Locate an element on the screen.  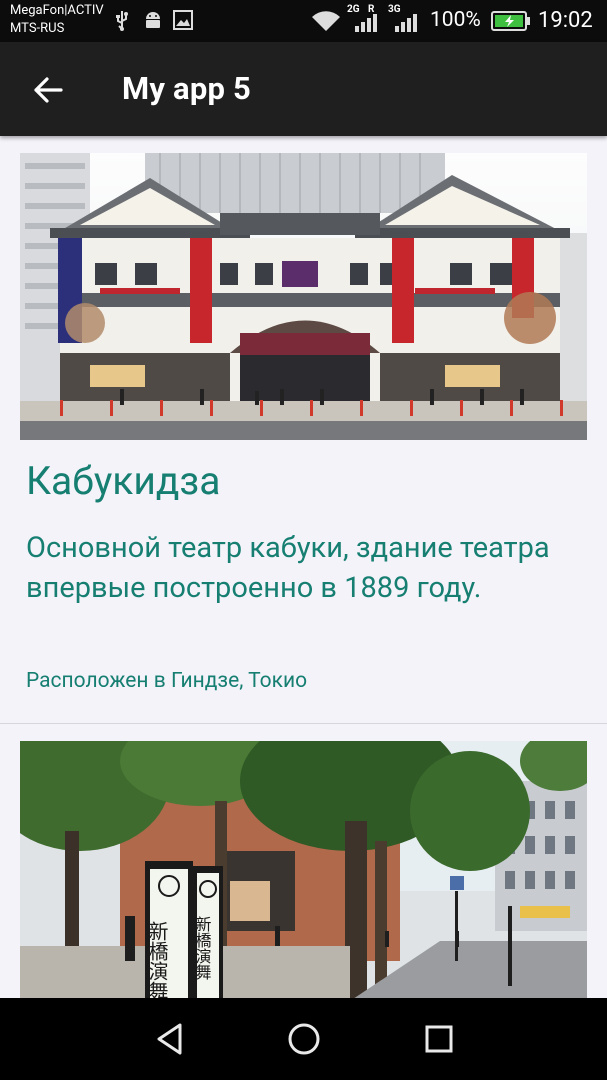
back-triangle-icon is located at coordinates (169, 1039).